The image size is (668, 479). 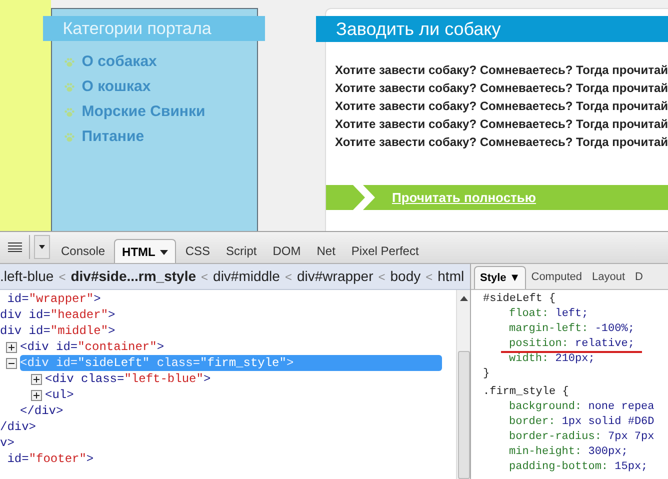 I want to click on panel-tab: Net, so click(x=326, y=251).